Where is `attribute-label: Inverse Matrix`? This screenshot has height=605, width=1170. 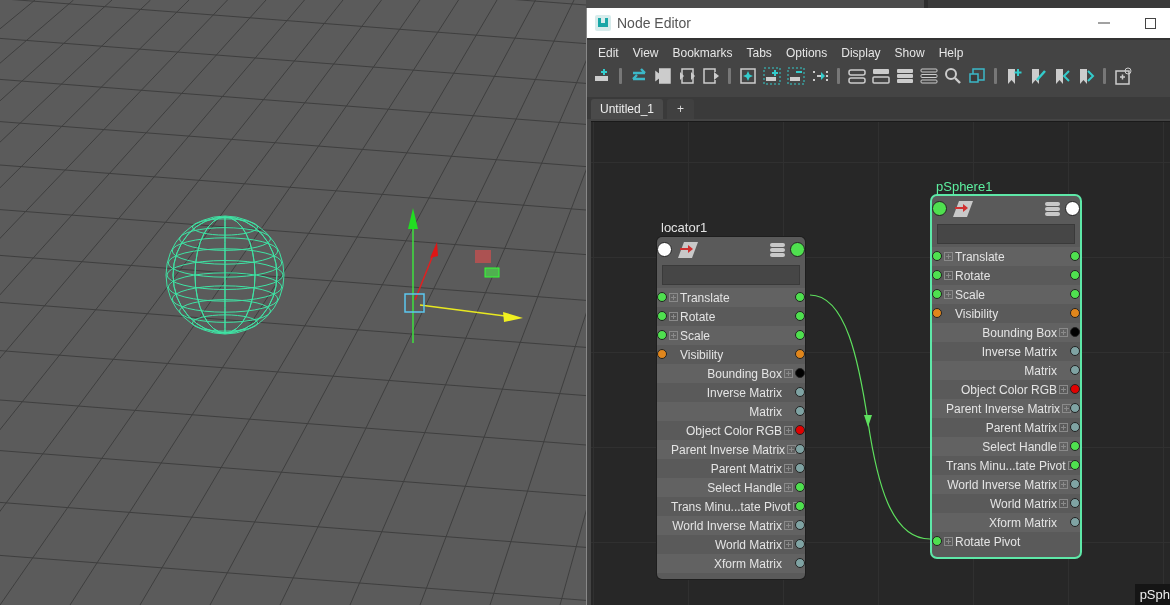 attribute-label: Inverse Matrix is located at coordinates (744, 392).